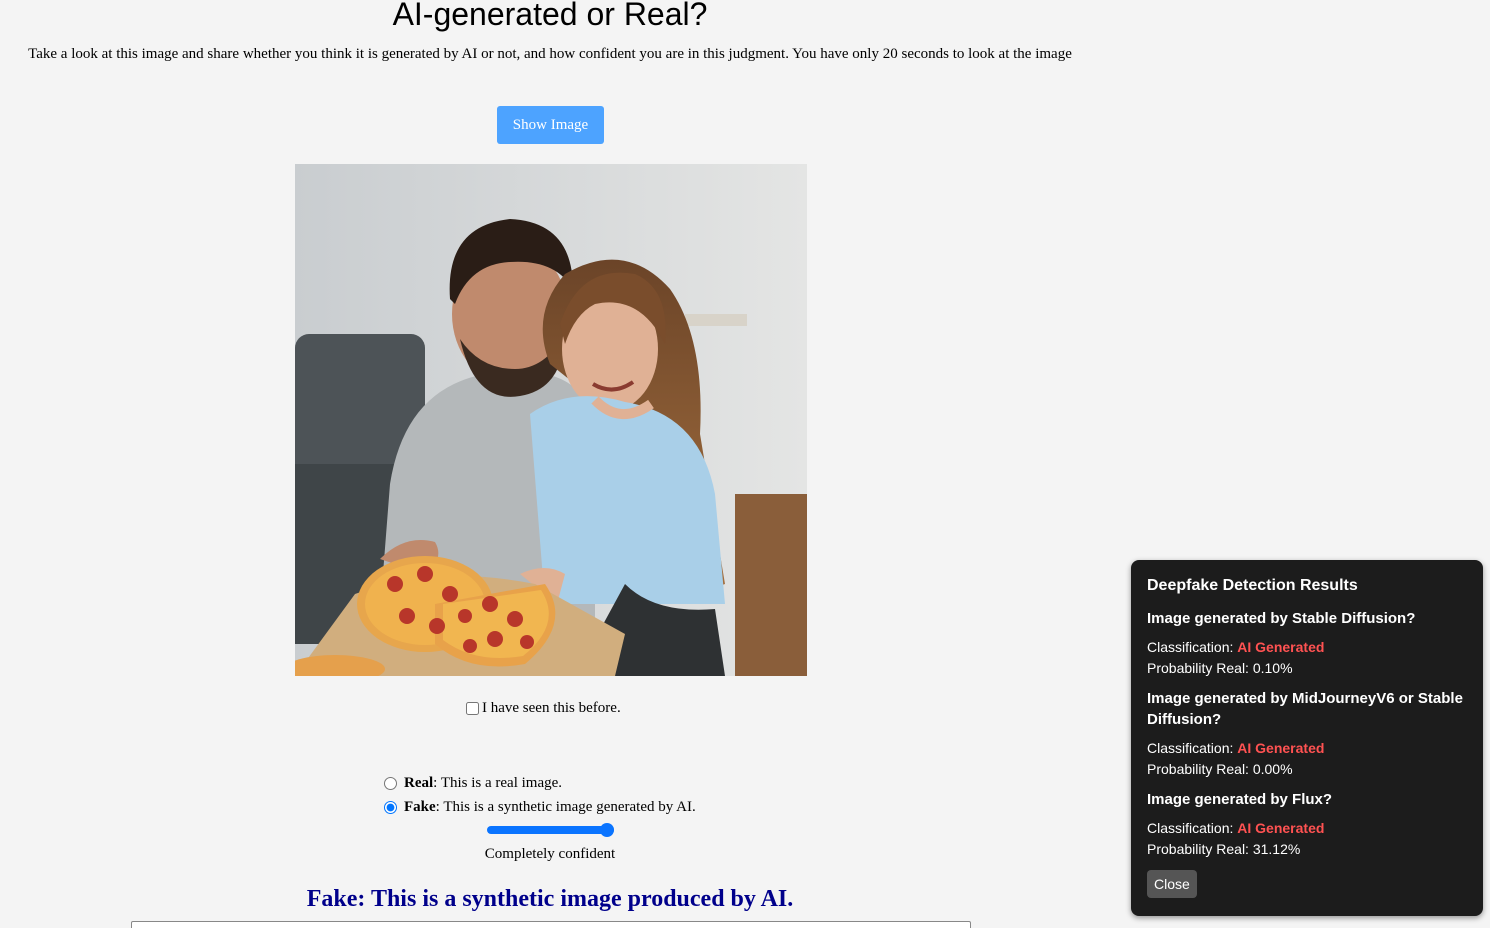 This screenshot has width=1490, height=928. Describe the element at coordinates (1281, 618) in the screenshot. I see `result-question: Image generated by Stable Diffusion?` at that location.